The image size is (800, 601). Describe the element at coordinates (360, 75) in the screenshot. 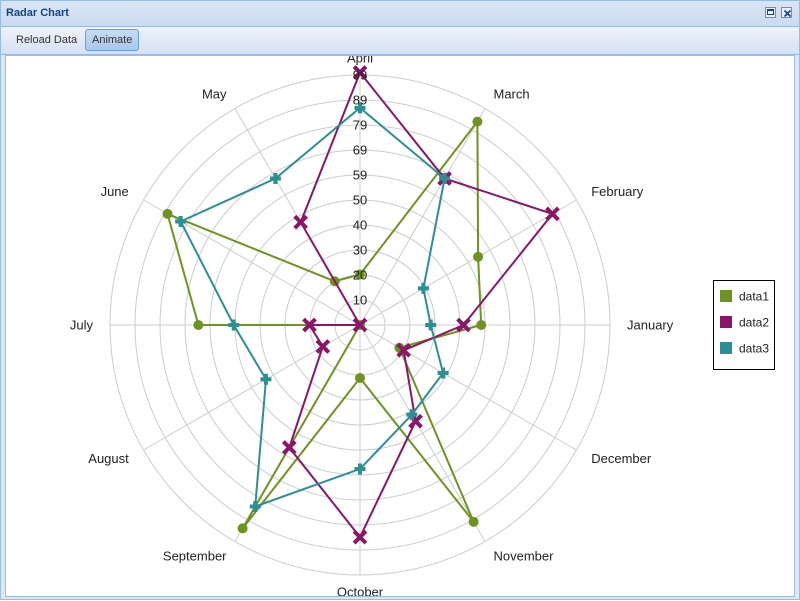

I see `radial-tick-label: 99` at that location.